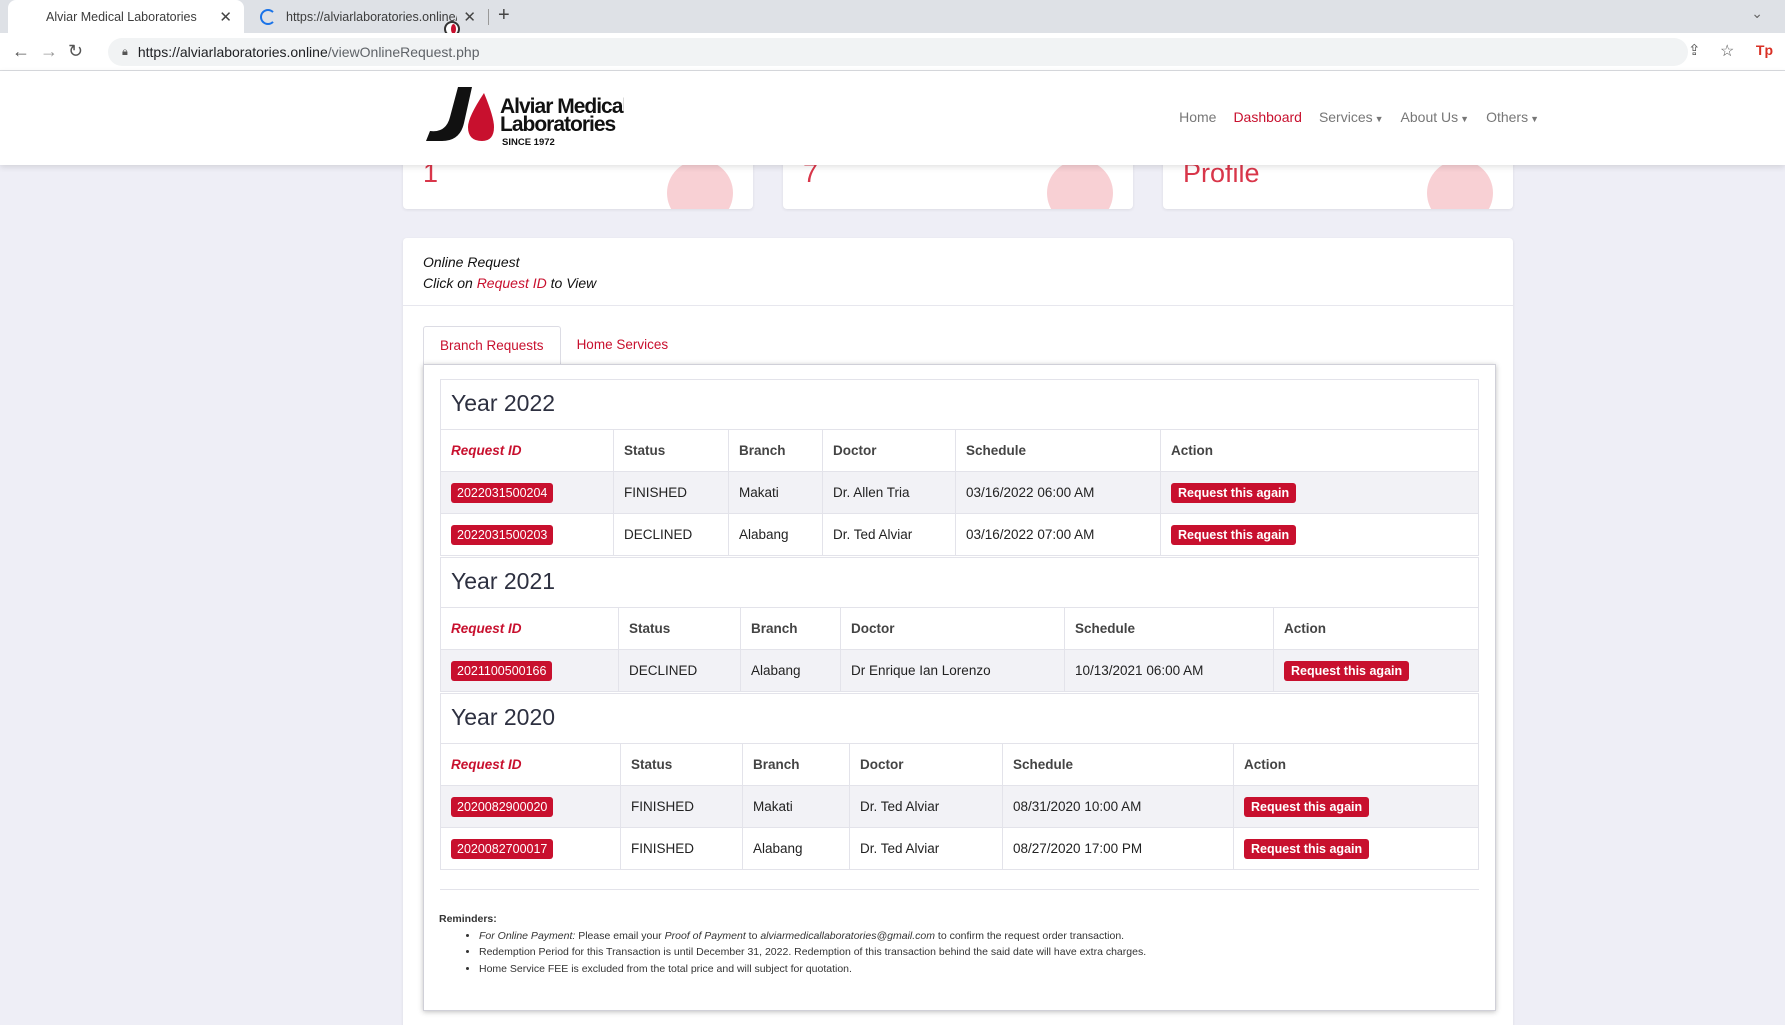 This screenshot has height=1025, width=1785. I want to click on lock-icon: 🔒︎, so click(125, 51).